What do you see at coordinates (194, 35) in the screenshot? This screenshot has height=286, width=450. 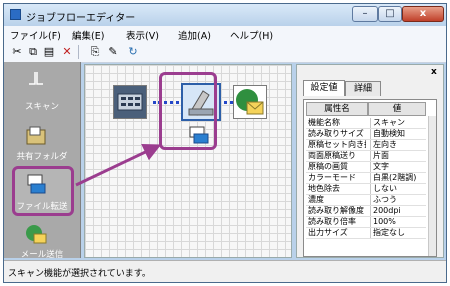 I see `menu-add: 追加(A)` at bounding box center [194, 35].